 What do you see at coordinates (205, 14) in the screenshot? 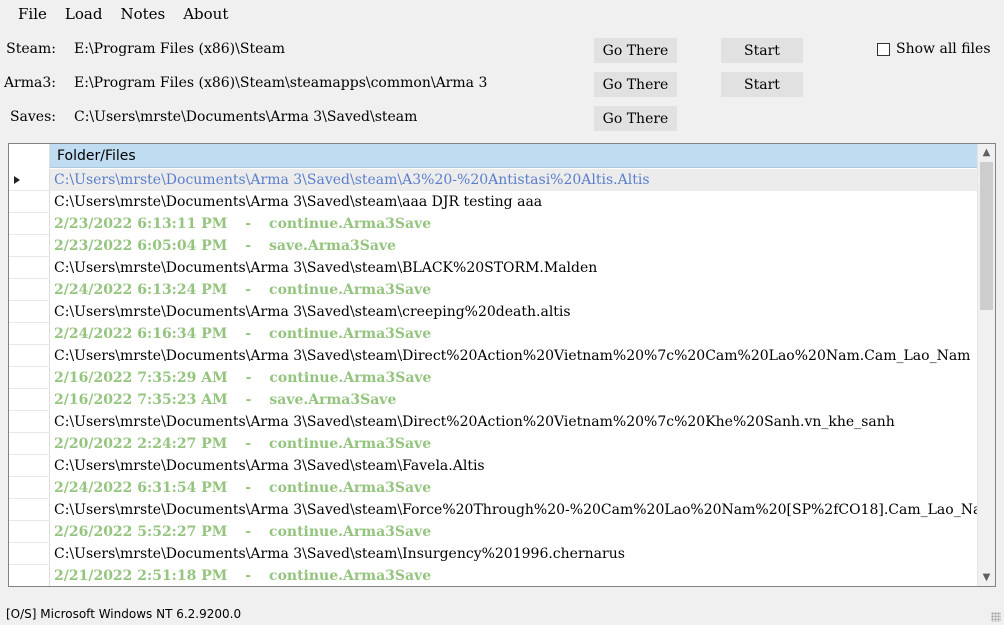
I see `menu-about: About` at bounding box center [205, 14].